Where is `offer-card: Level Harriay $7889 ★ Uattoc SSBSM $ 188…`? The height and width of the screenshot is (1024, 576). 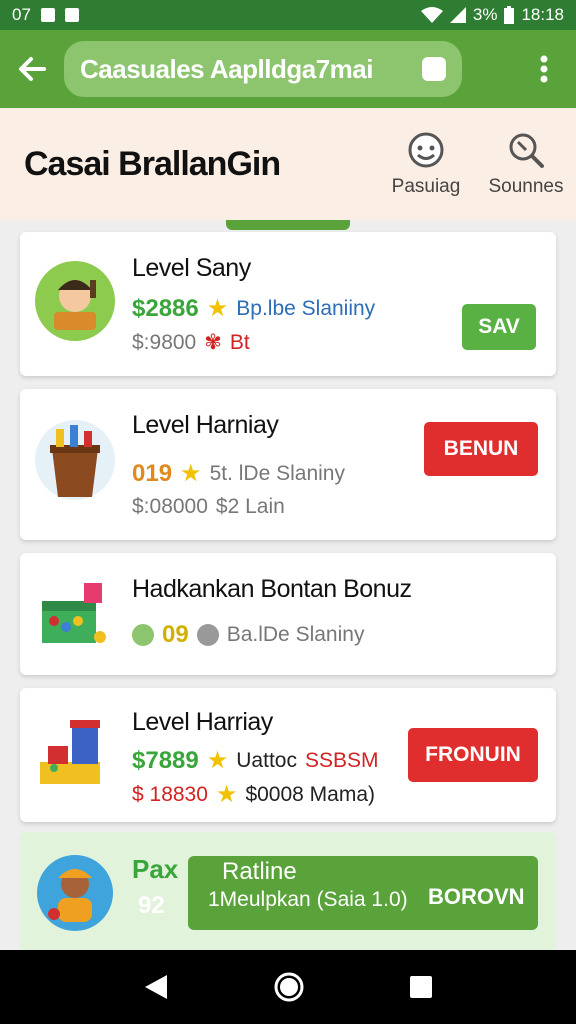 offer-card: Level Harriay $7889 ★ Uattoc SSBSM $ 188… is located at coordinates (288, 755).